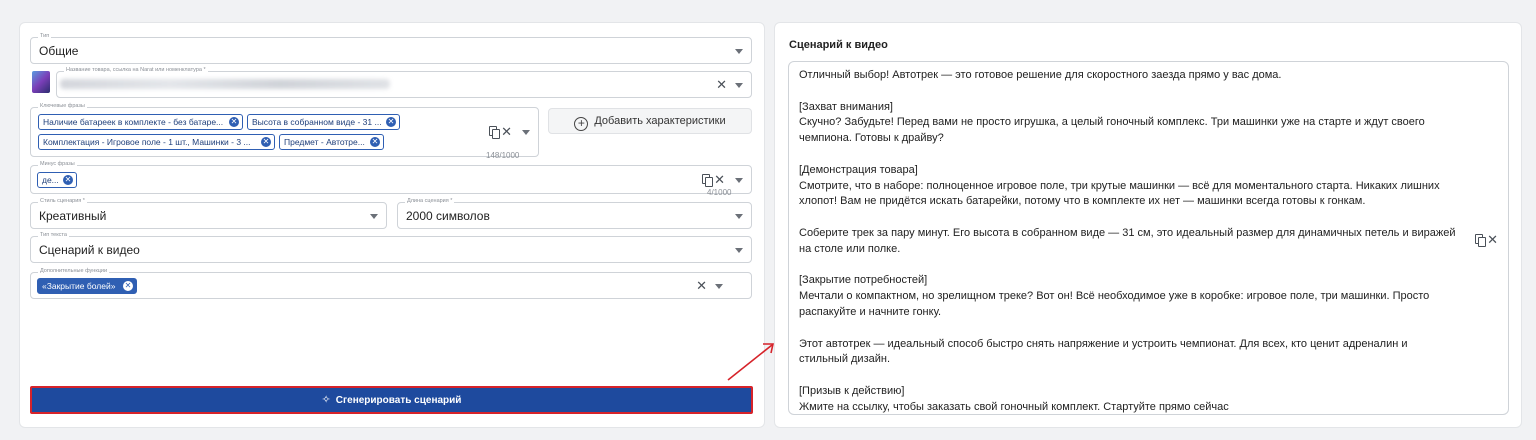 The width and height of the screenshot is (1536, 440). I want to click on style-value: Креативный, so click(73, 216).